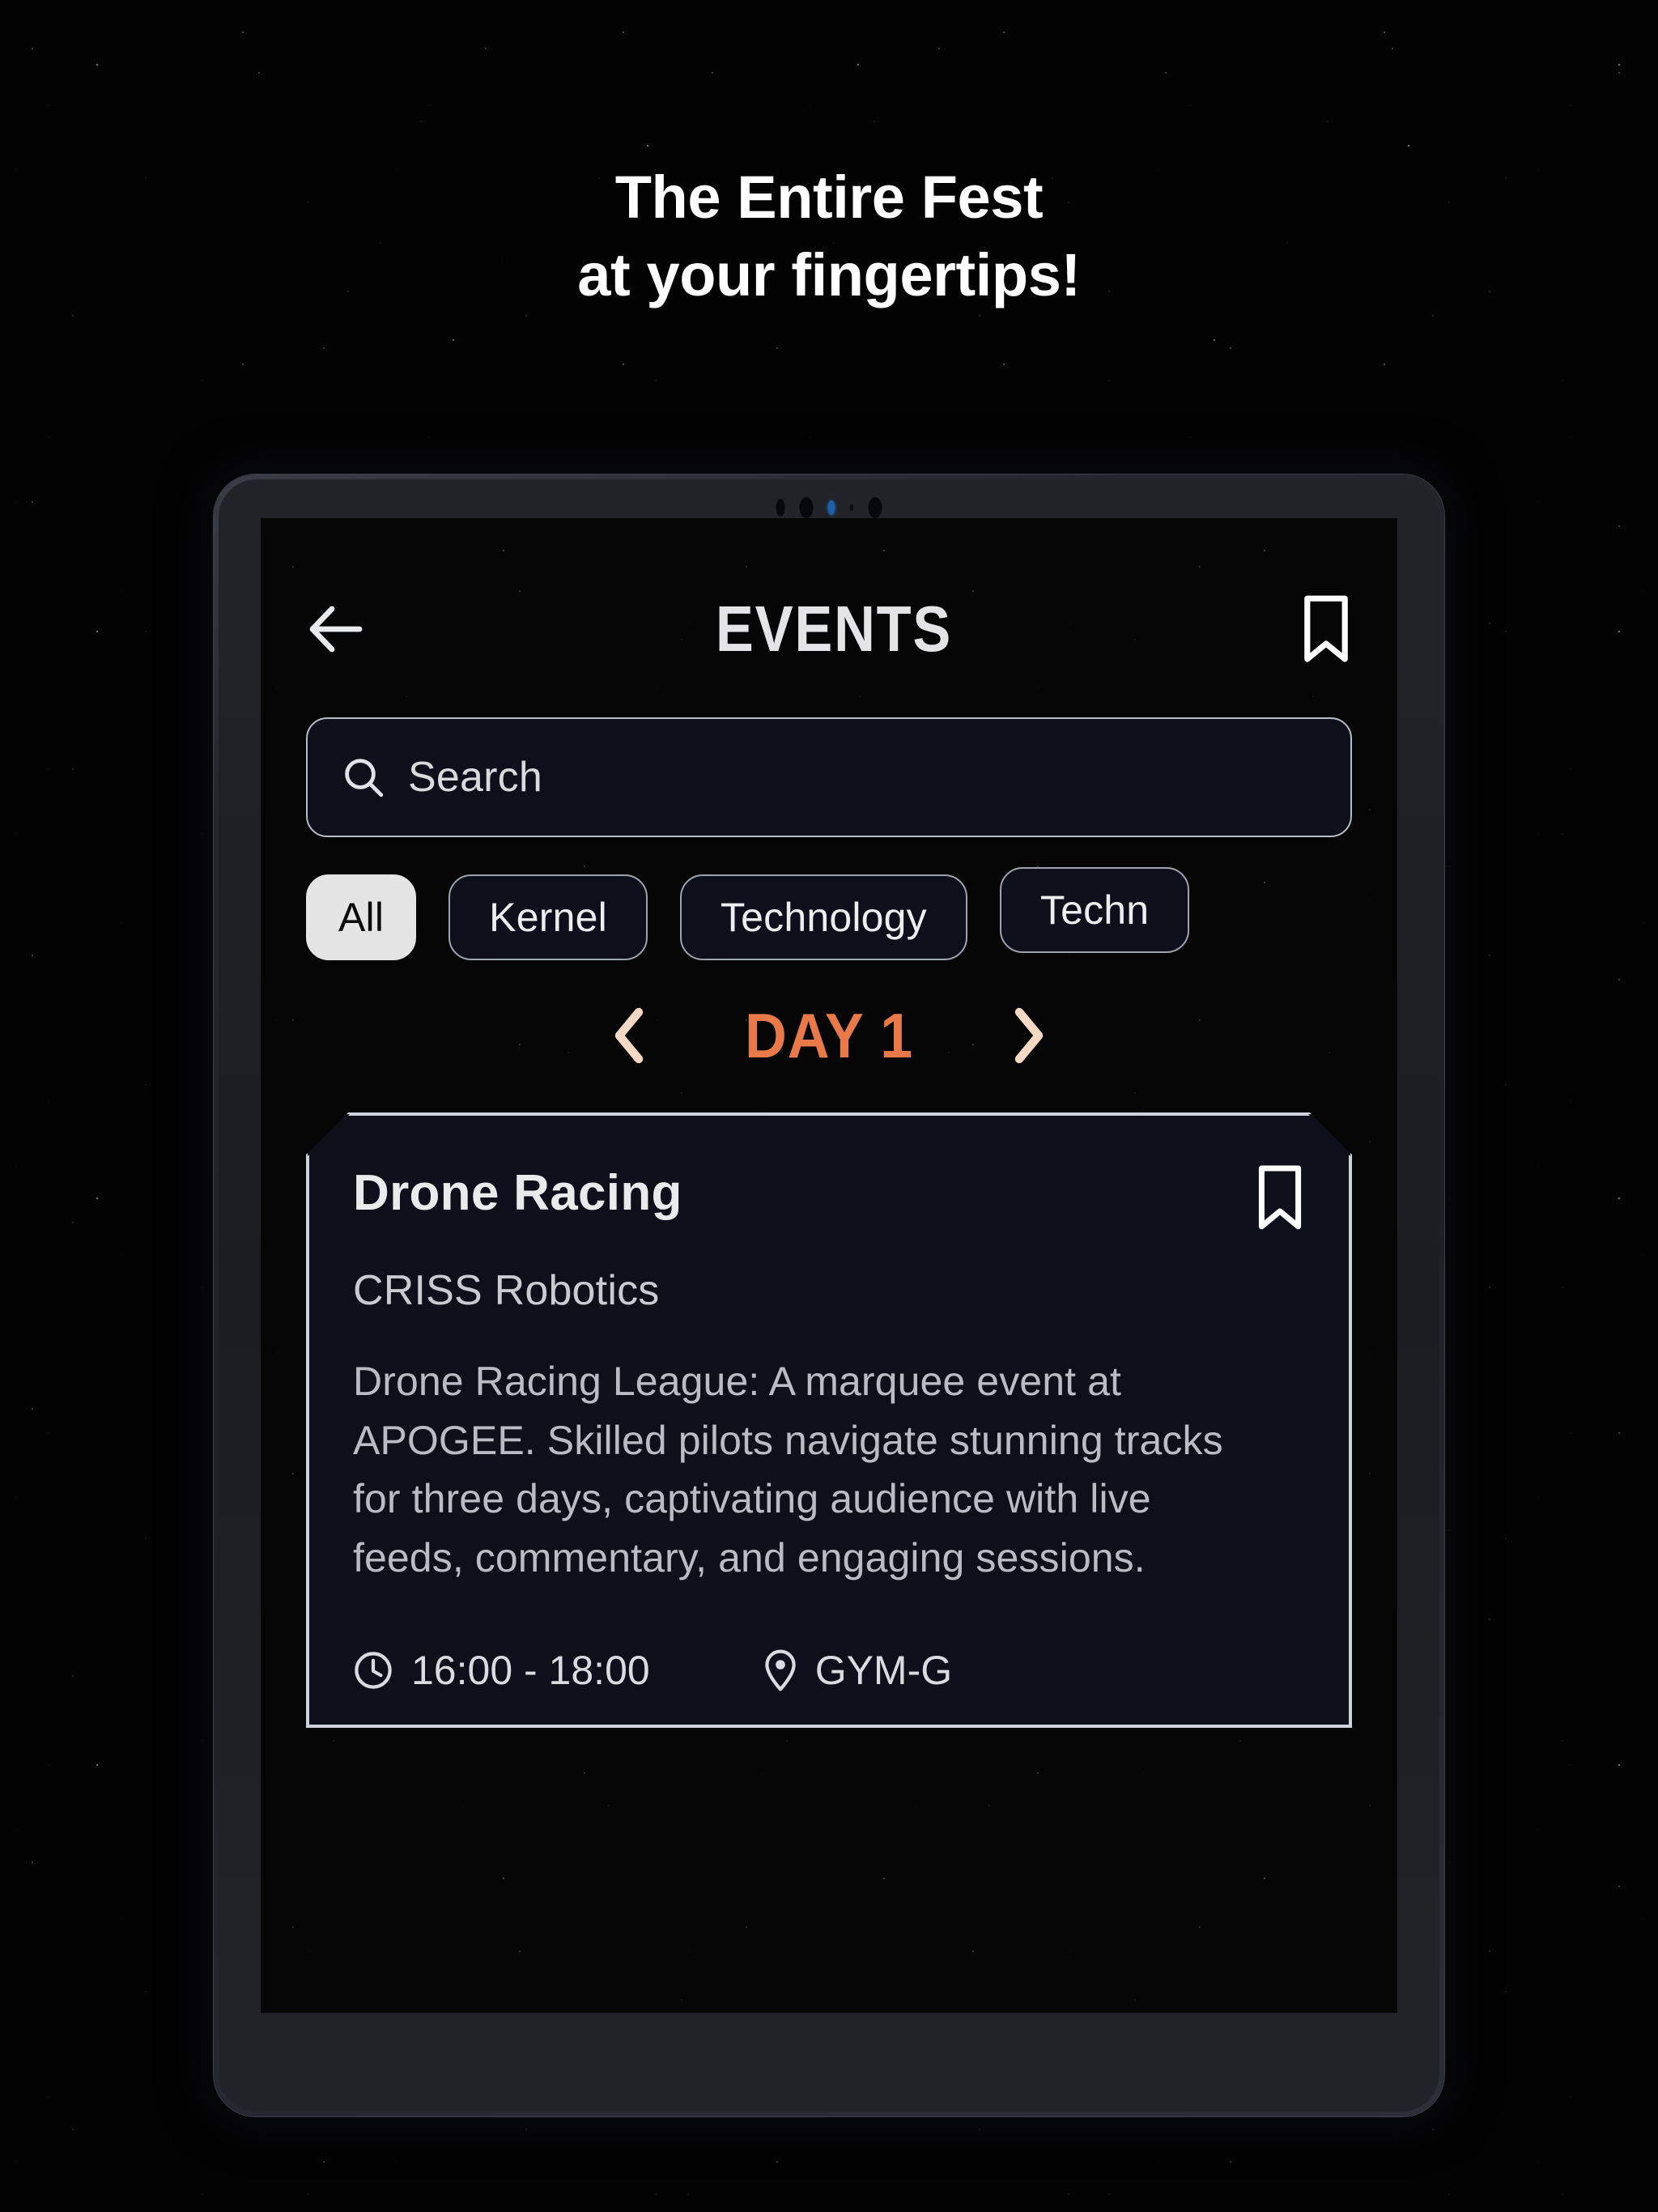 The height and width of the screenshot is (2212, 1658). What do you see at coordinates (780, 508) in the screenshot?
I see `sensor-dot-icon` at bounding box center [780, 508].